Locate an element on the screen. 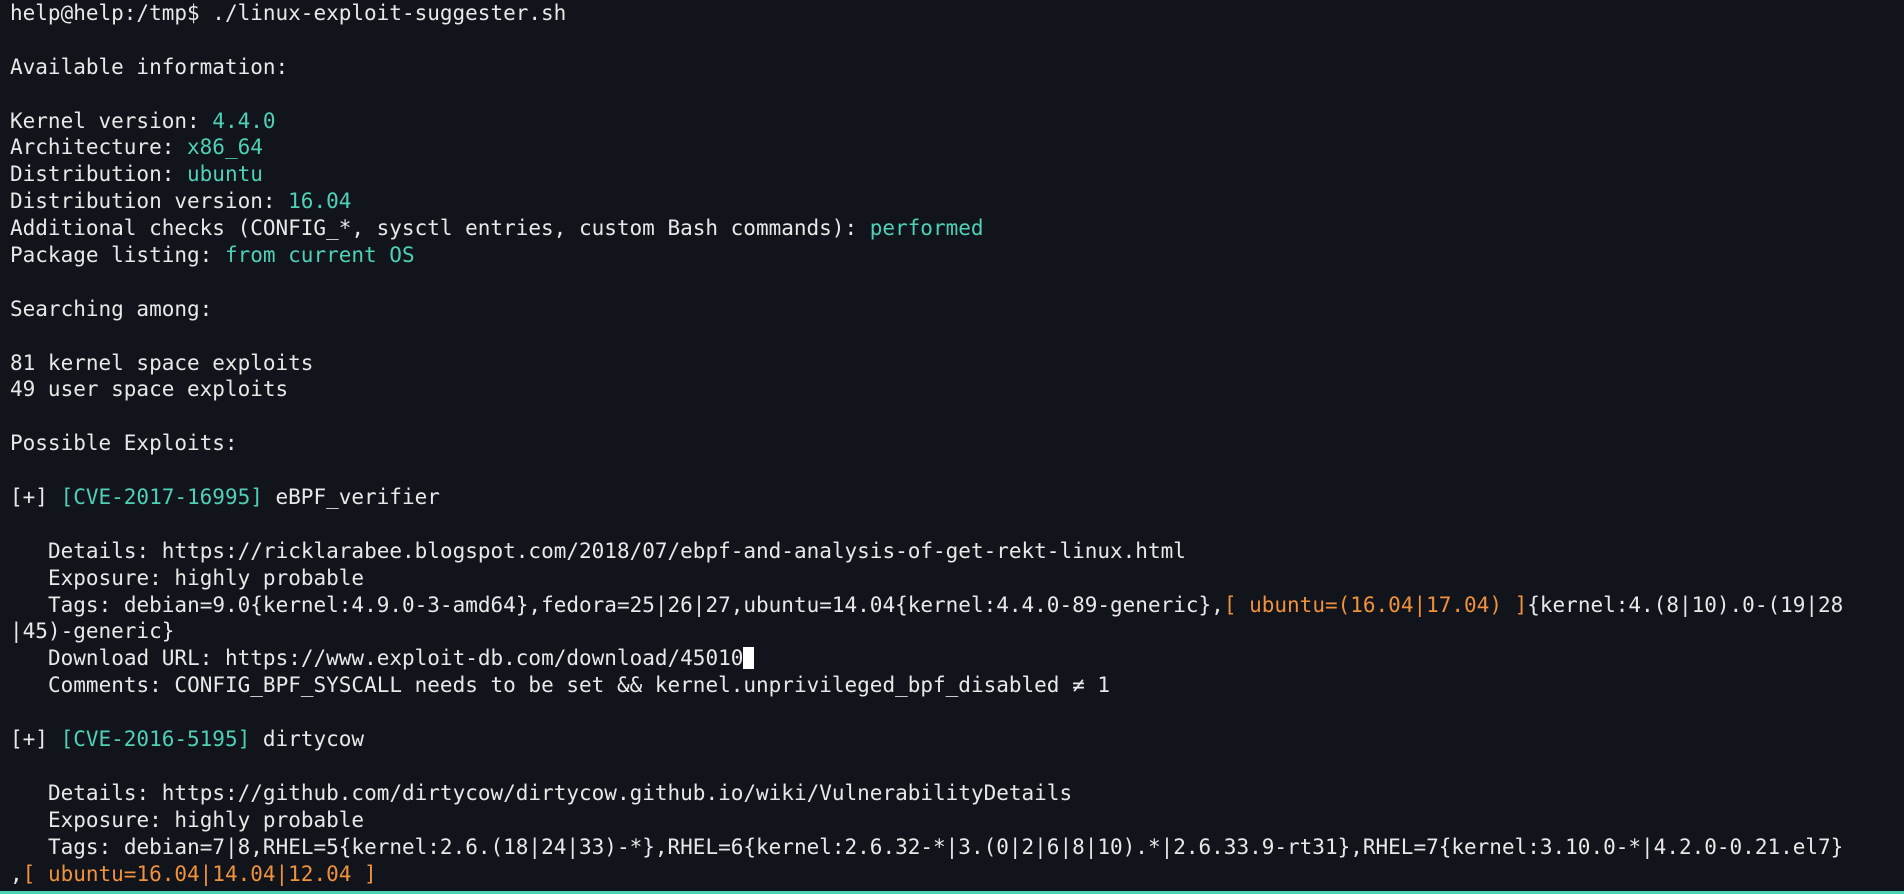 This screenshot has width=1904, height=894. distribution-version-line: Distribution version: 16.04 is located at coordinates (957, 201).